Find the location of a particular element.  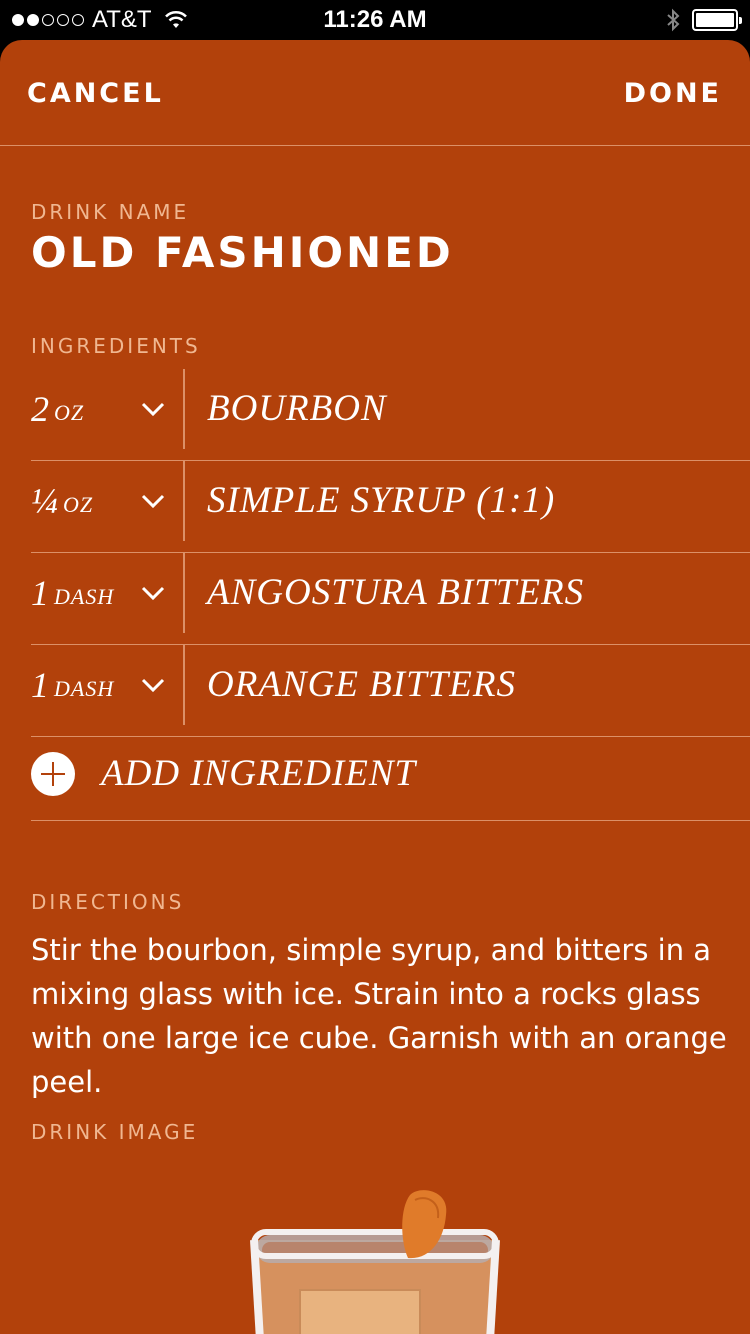

status-right is located at coordinates (704, 20).